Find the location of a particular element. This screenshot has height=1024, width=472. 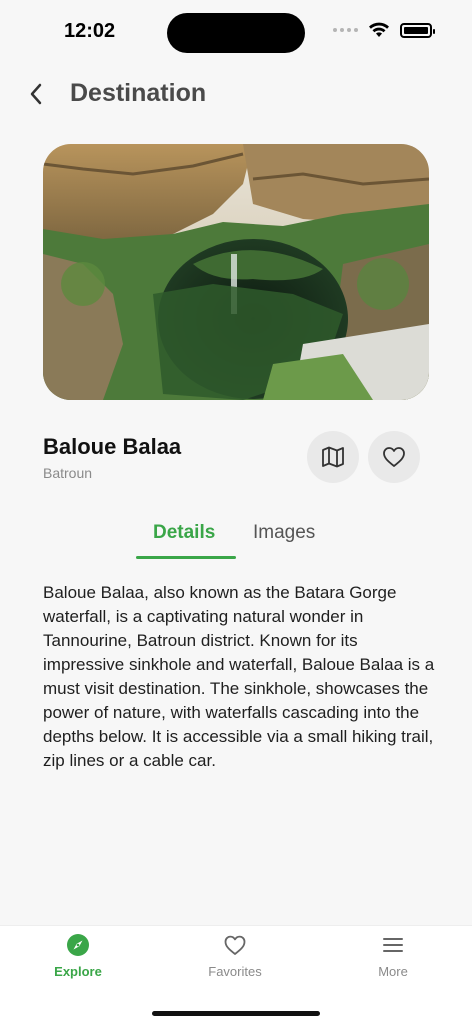

header: Destination is located at coordinates (236, 94).